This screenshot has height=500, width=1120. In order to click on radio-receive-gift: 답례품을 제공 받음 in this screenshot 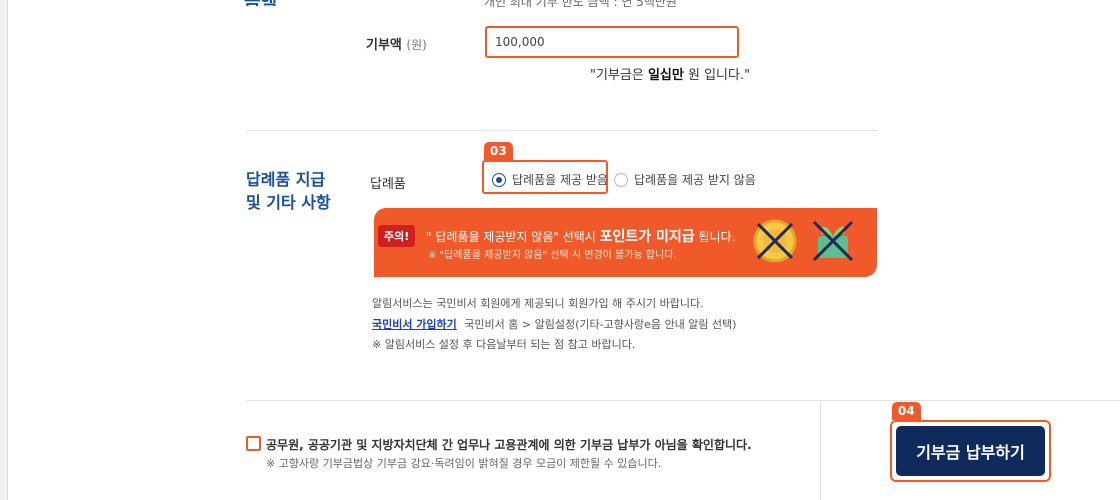, I will do `click(550, 179)`.